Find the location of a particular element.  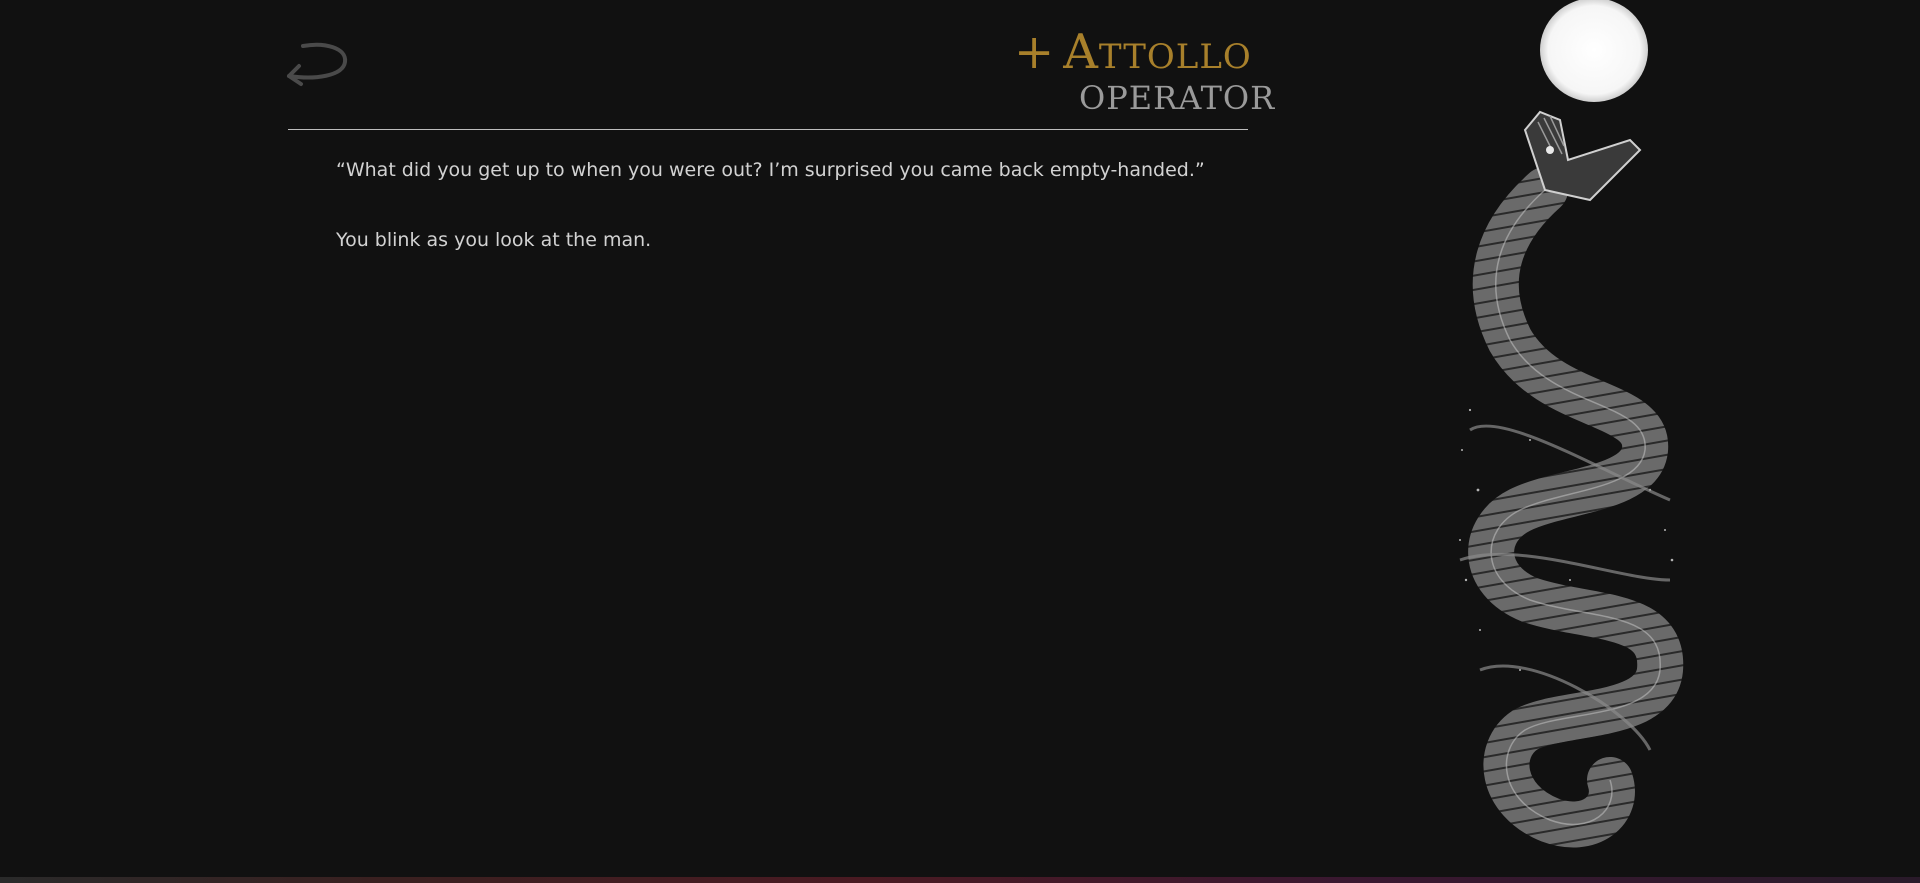

title-prefix: + is located at coordinates (1035, 52).